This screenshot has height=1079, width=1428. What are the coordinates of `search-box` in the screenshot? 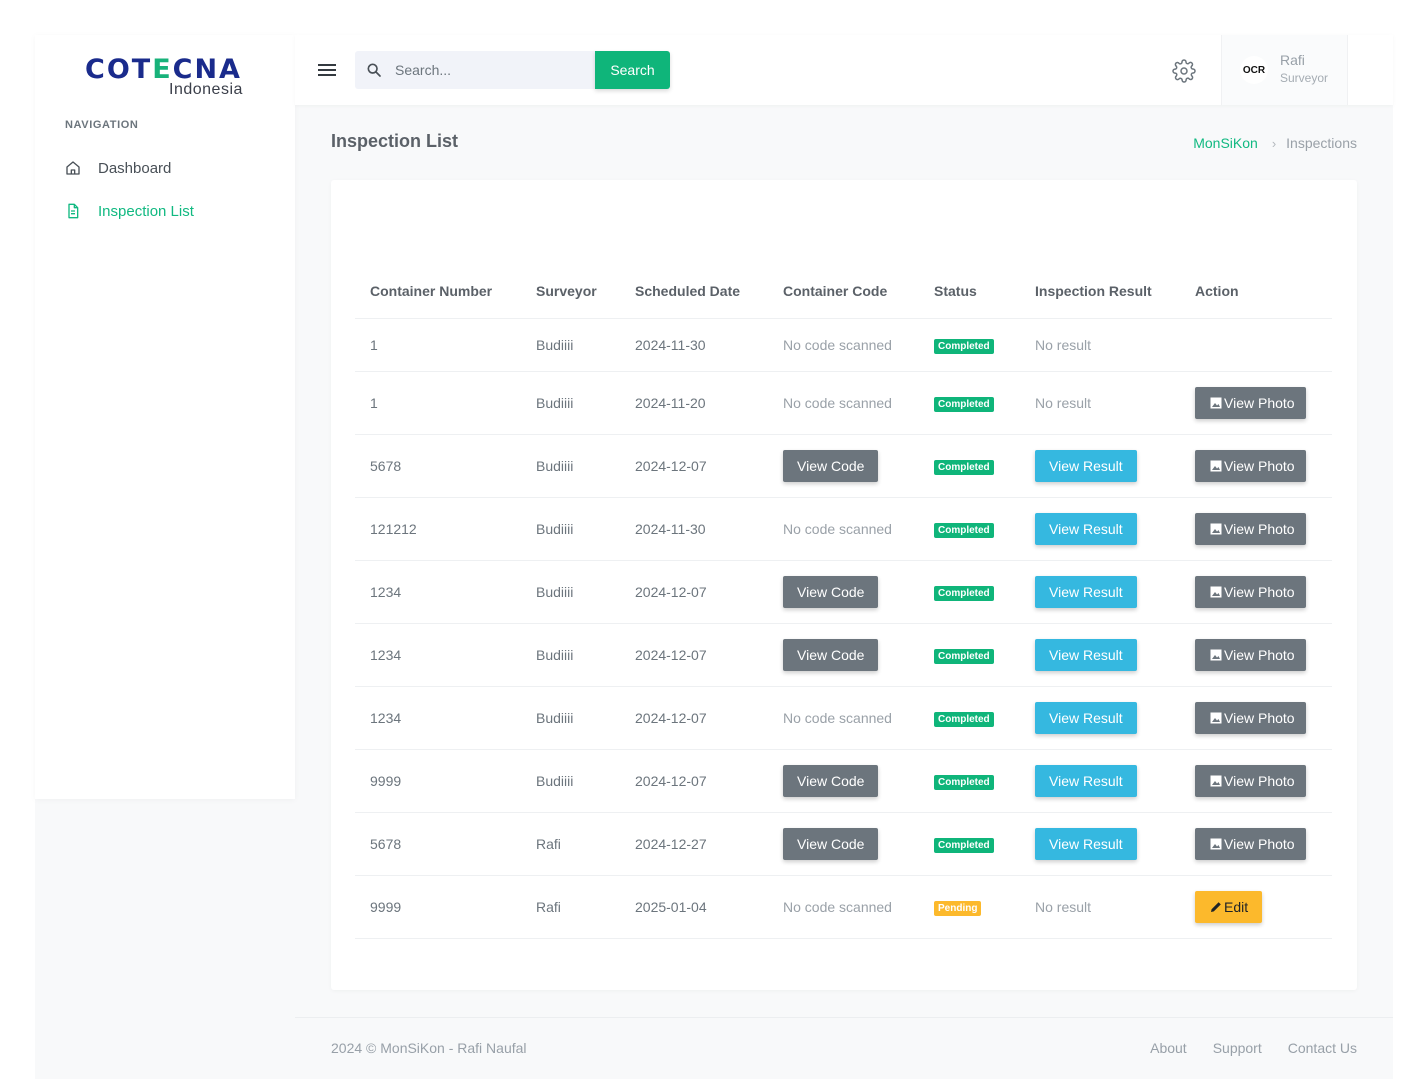 It's located at (475, 70).